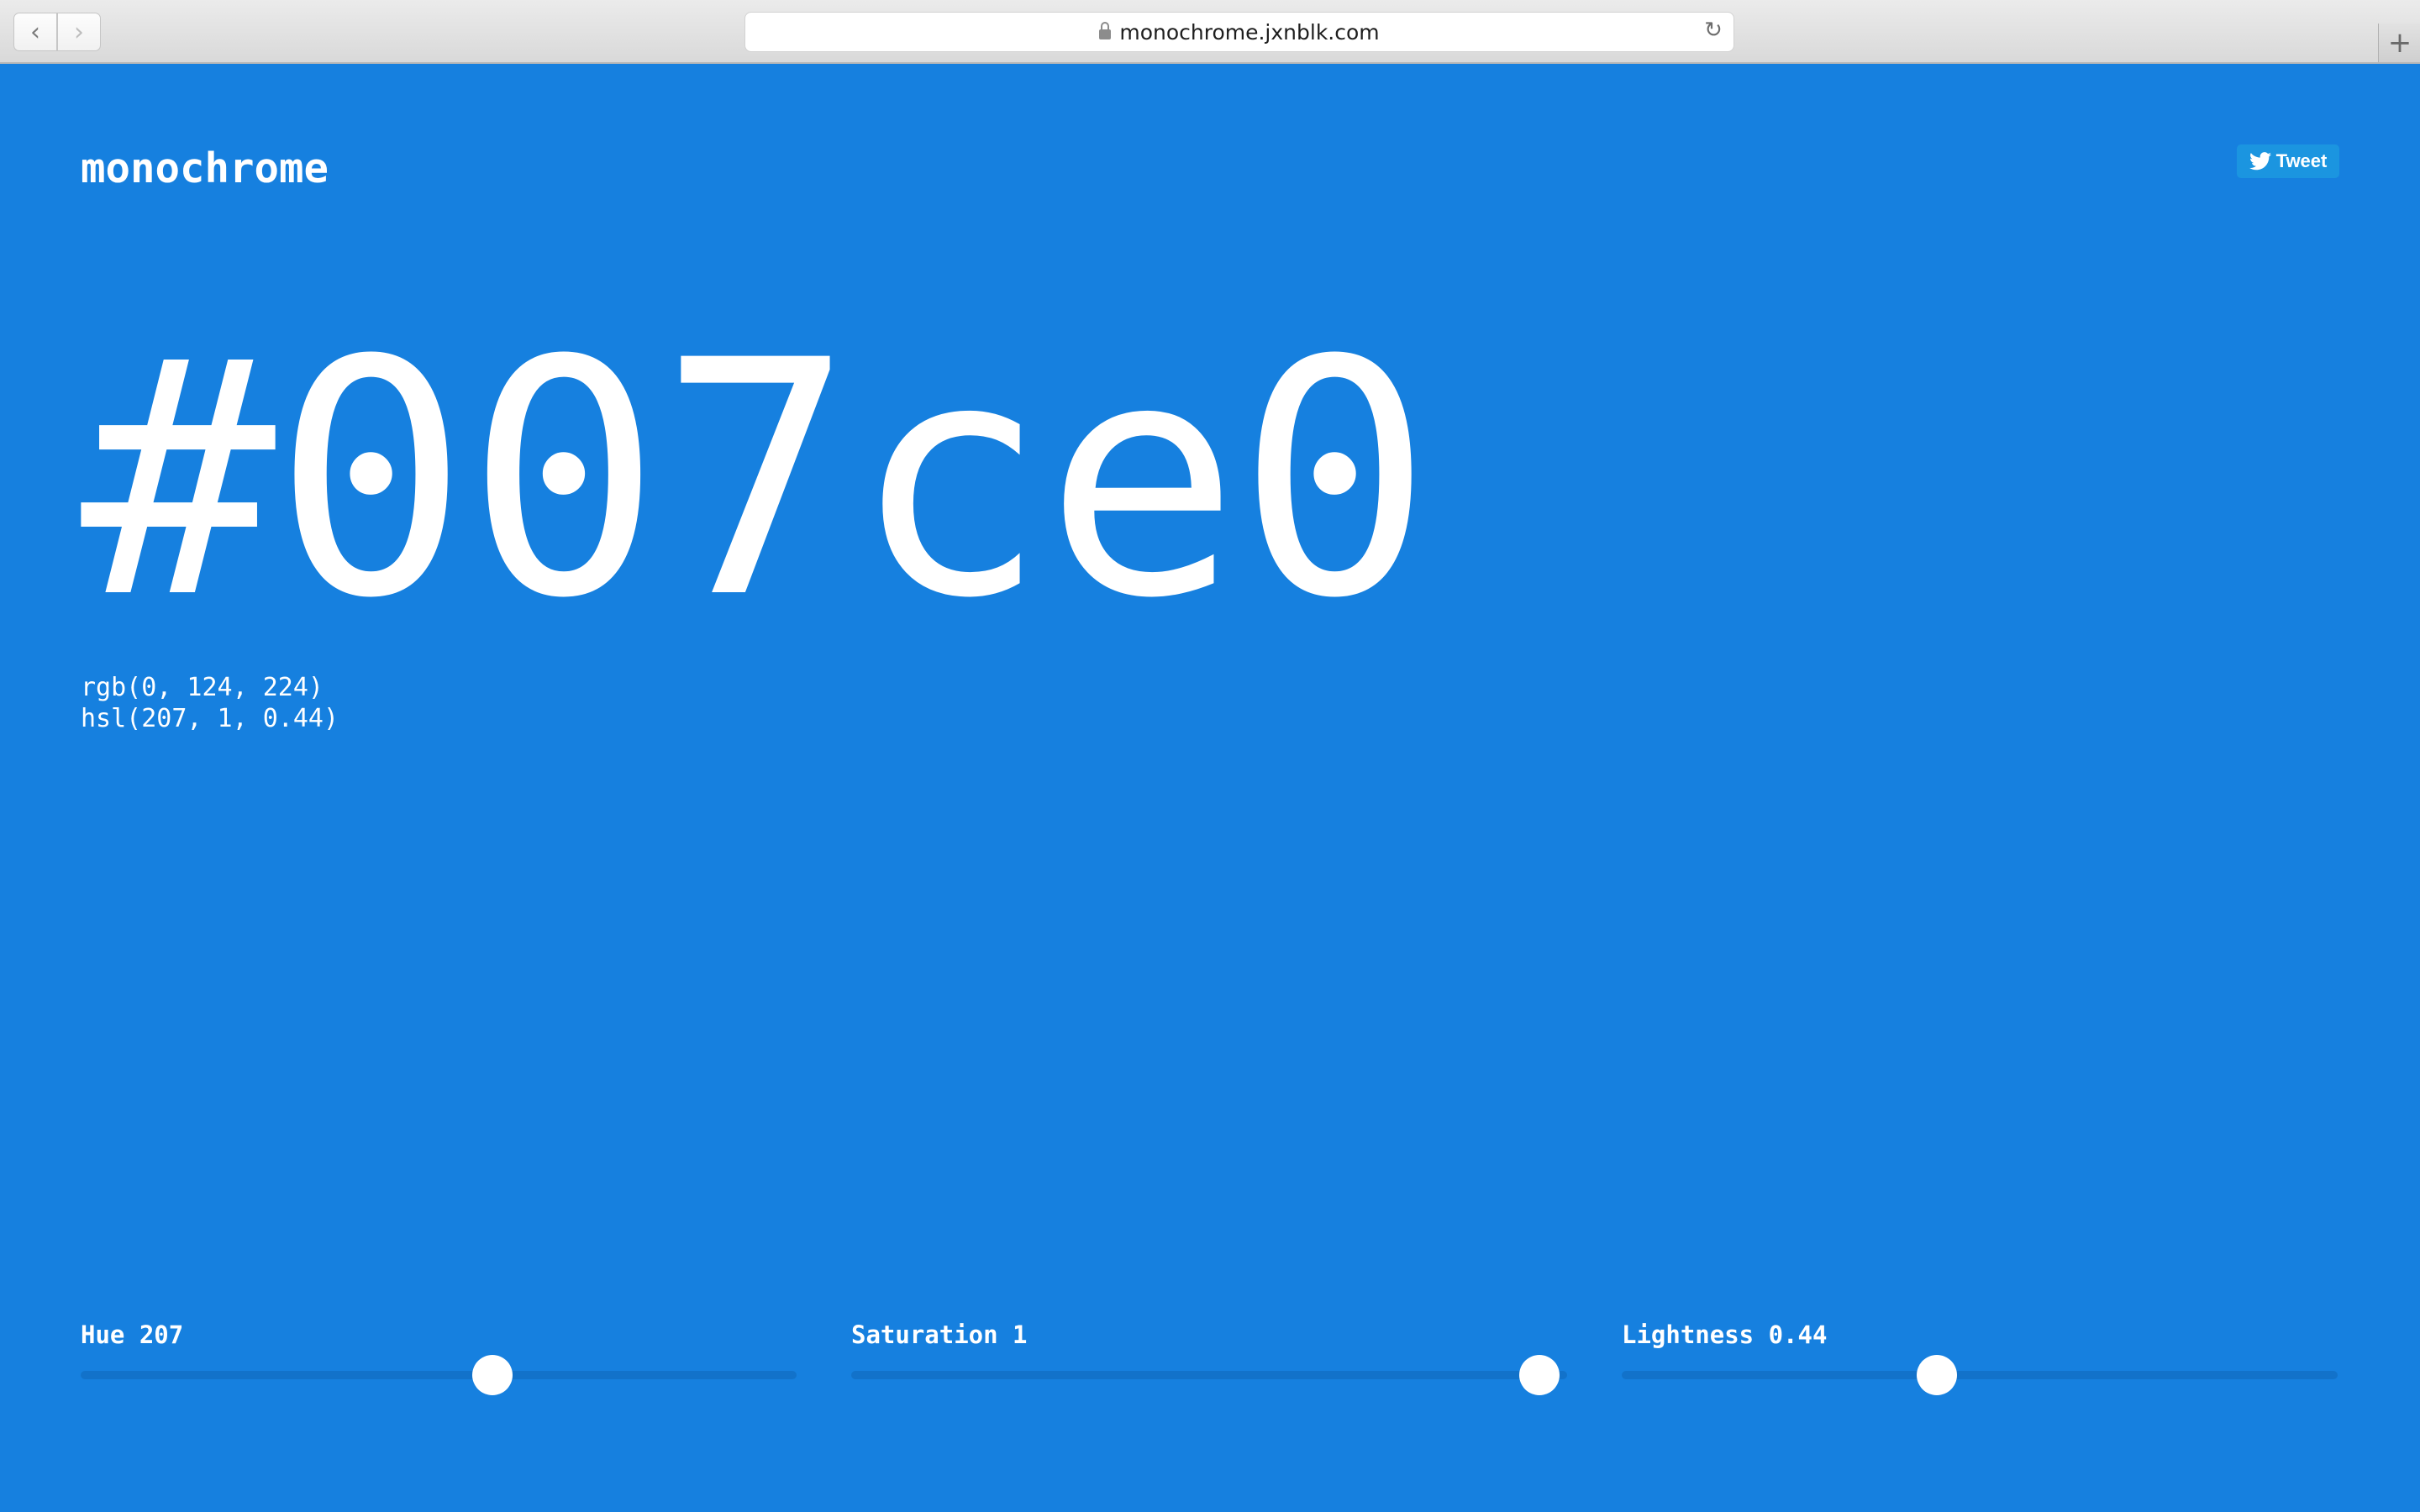 The height and width of the screenshot is (1512, 2420). I want to click on hsl-value: hsl(207, 1, 0.44), so click(210, 718).